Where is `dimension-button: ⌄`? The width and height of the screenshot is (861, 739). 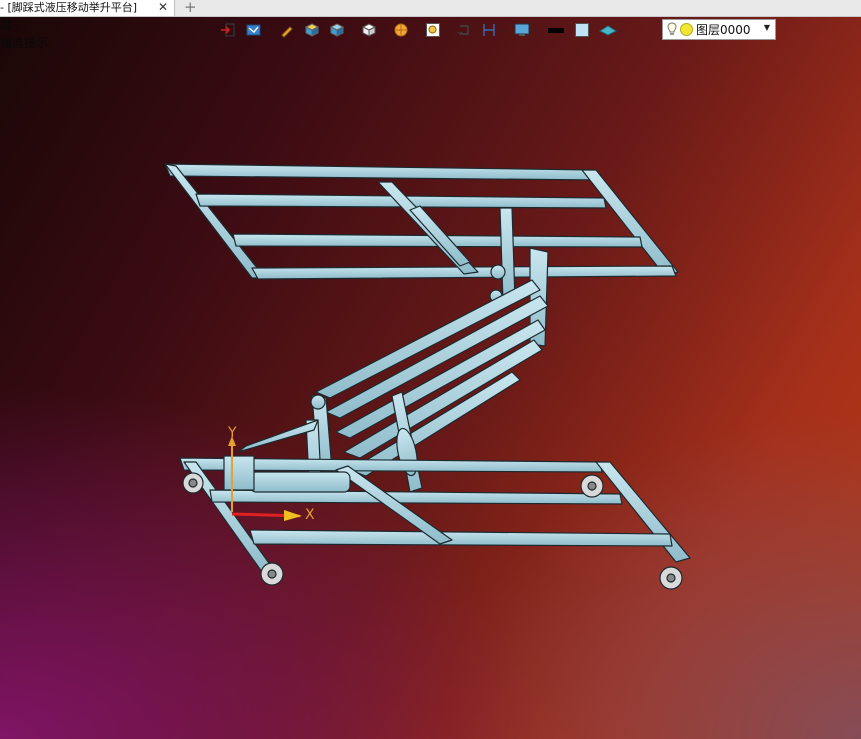 dimension-button: ⌄ is located at coordinates (492, 30).